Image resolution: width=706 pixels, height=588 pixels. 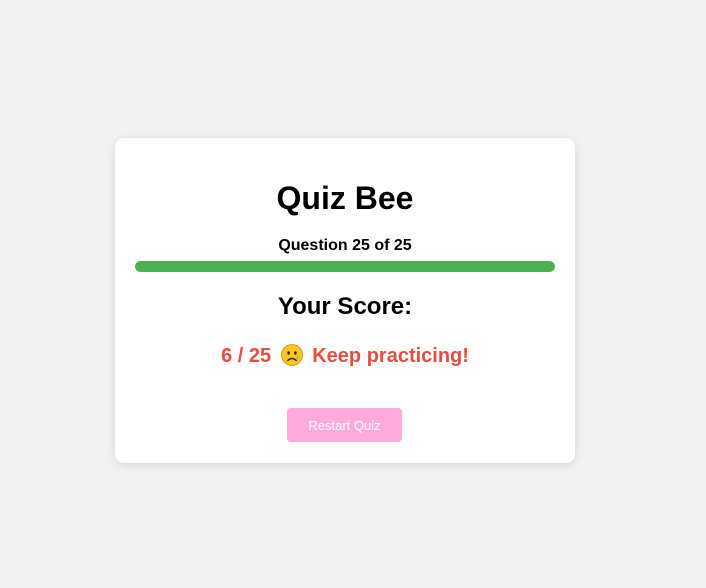 What do you see at coordinates (345, 198) in the screenshot?
I see `quiz-title: Quiz Bee` at bounding box center [345, 198].